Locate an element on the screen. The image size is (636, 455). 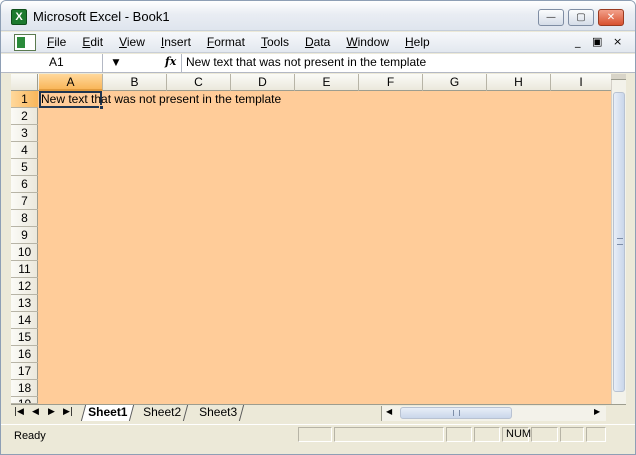
column-header-a: A is located at coordinates (71, 82).